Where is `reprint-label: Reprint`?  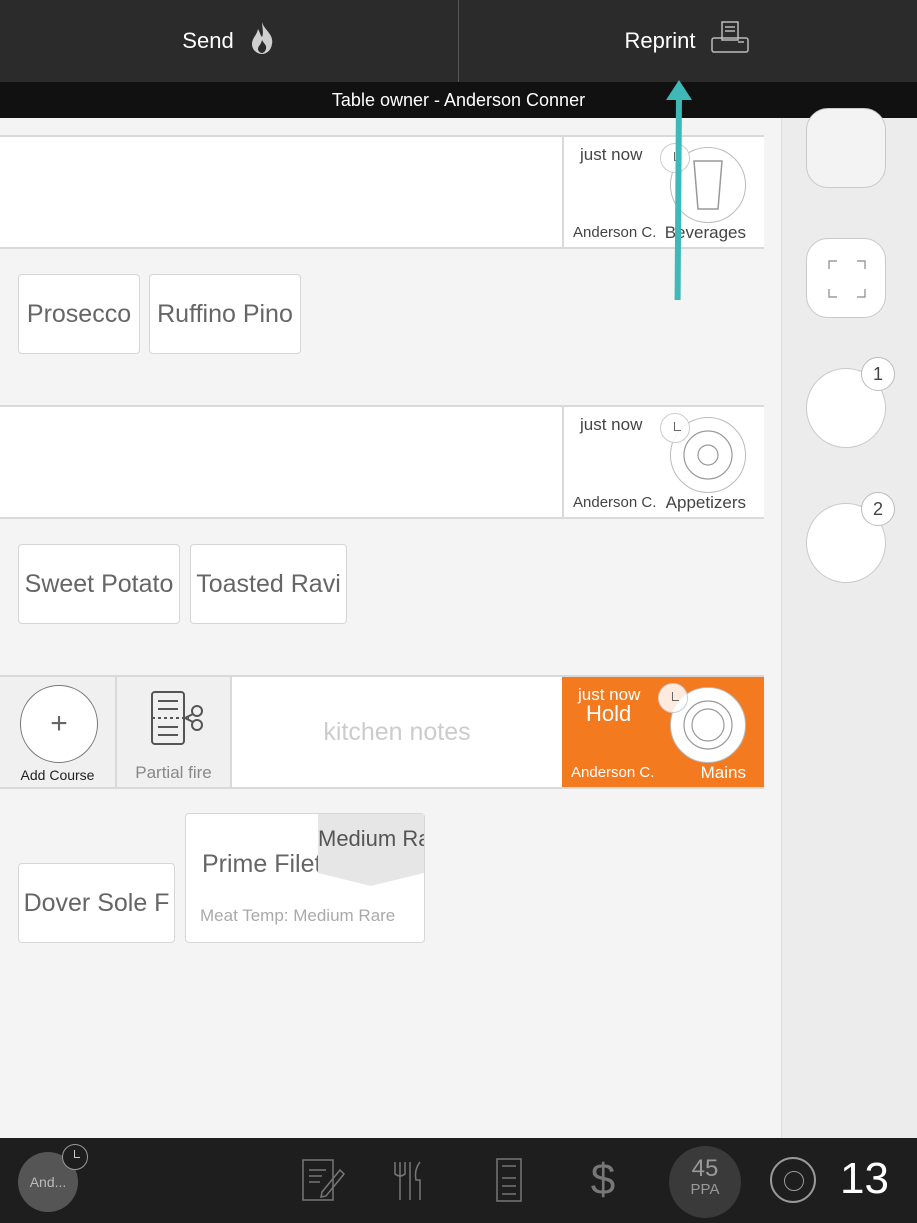
reprint-label: Reprint is located at coordinates (660, 40).